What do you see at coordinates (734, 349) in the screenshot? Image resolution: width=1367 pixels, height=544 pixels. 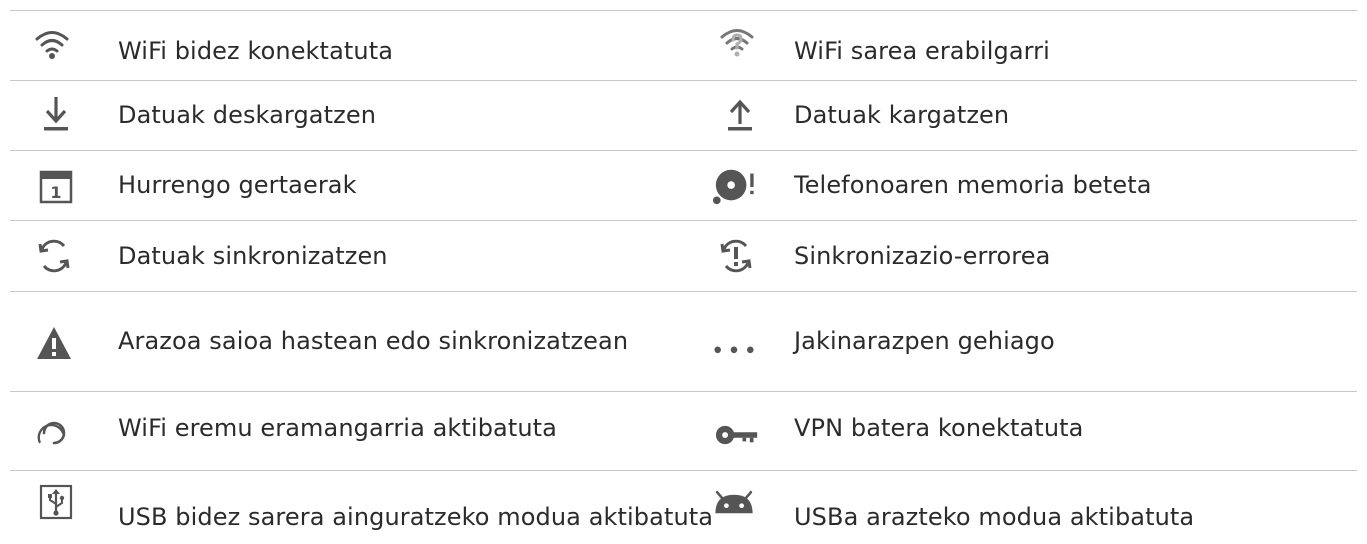 I see `more-notifications-icon` at bounding box center [734, 349].